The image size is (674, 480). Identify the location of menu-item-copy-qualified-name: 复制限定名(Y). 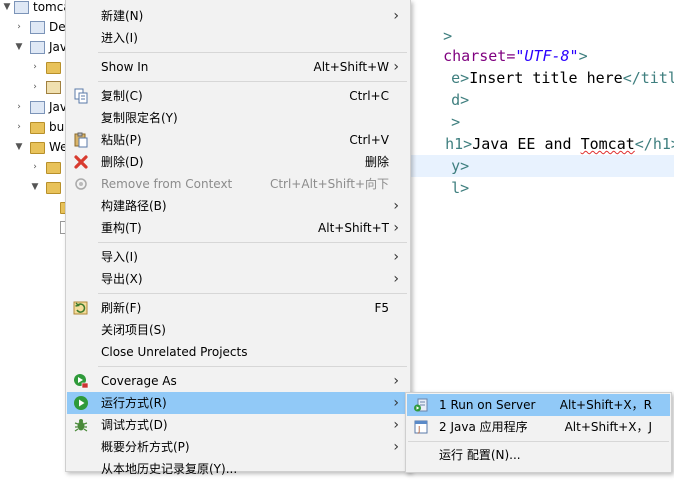
(238, 118).